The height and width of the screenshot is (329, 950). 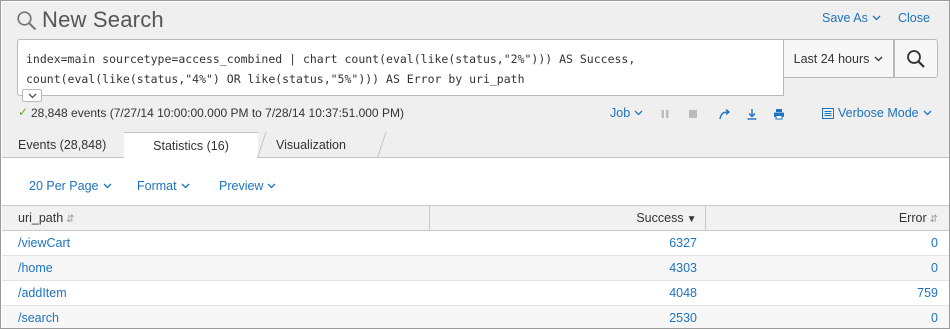 What do you see at coordinates (216, 218) in the screenshot?
I see `column-header-uri-path: uri_path ⇵` at bounding box center [216, 218].